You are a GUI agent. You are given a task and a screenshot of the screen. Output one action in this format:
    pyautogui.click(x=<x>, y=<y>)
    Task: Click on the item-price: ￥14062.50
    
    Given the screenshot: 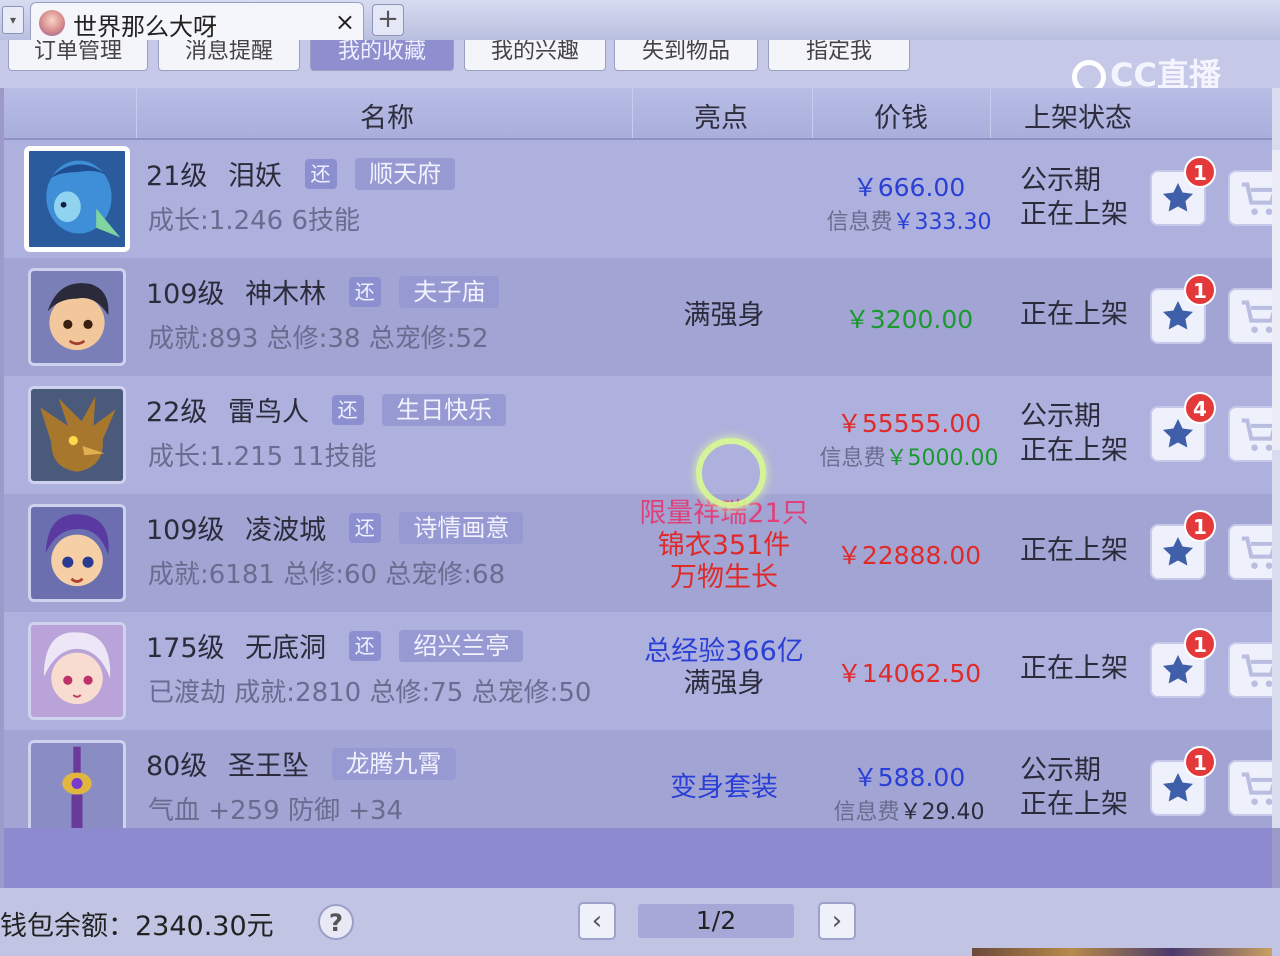 What is the action you would take?
    pyautogui.click(x=909, y=673)
    